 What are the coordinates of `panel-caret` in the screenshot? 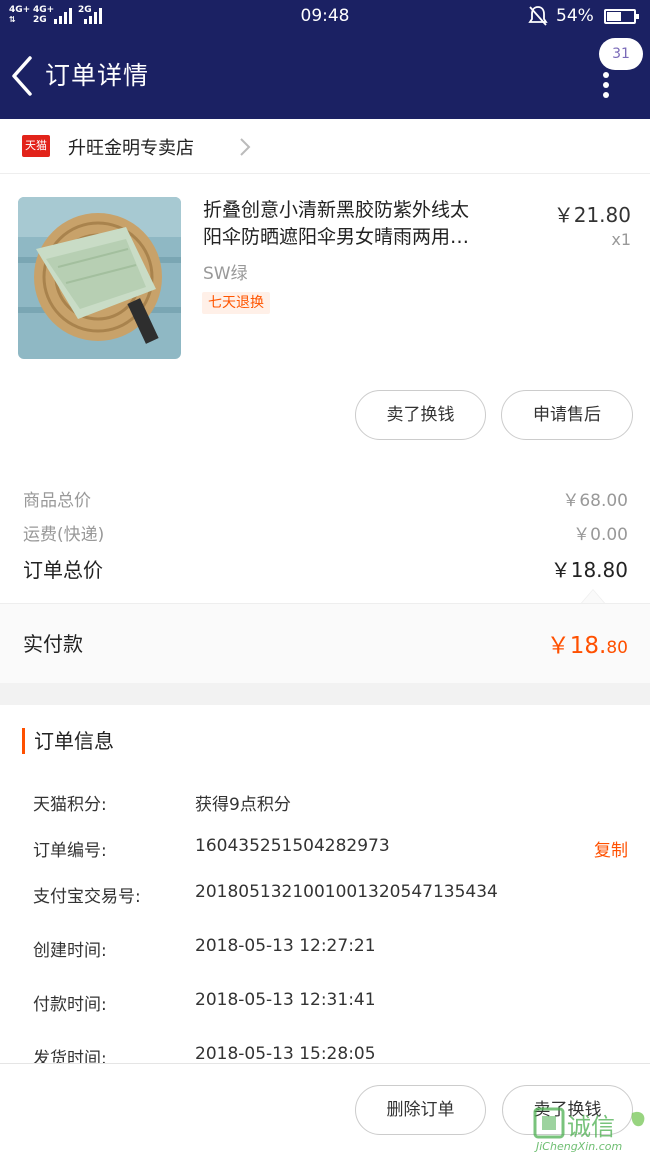 It's located at (593, 596).